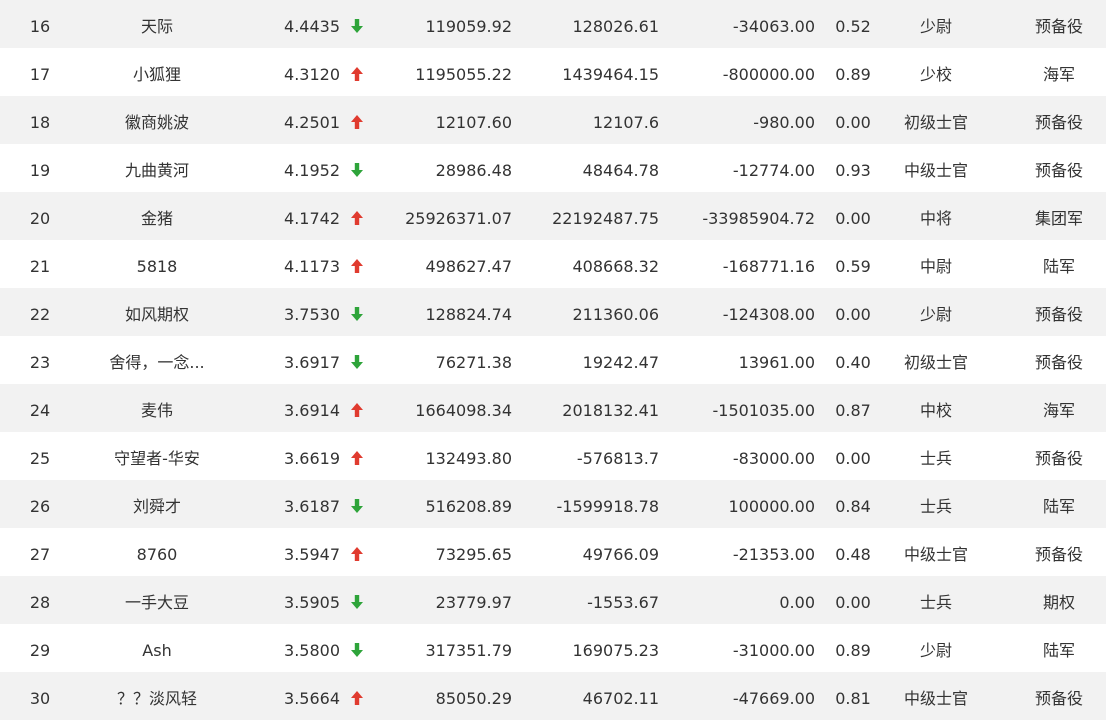 The height and width of the screenshot is (726, 1106). Describe the element at coordinates (853, 410) in the screenshot. I see `ratio-value: 0.87` at that location.